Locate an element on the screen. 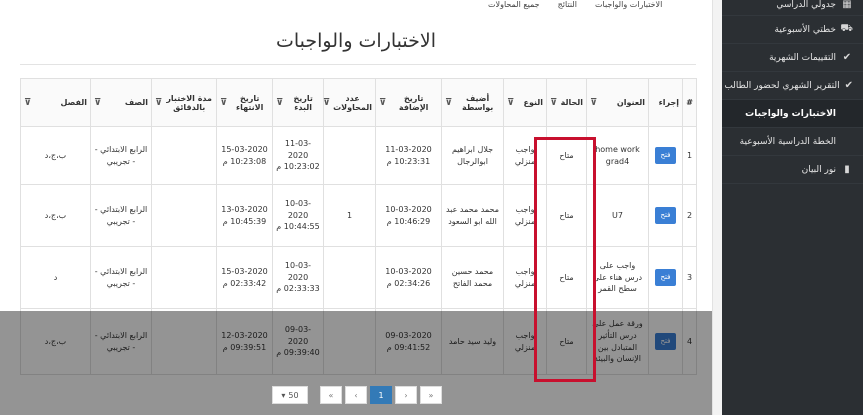  table-cell: 10-03-2020 02:33:33 م is located at coordinates (298, 277).